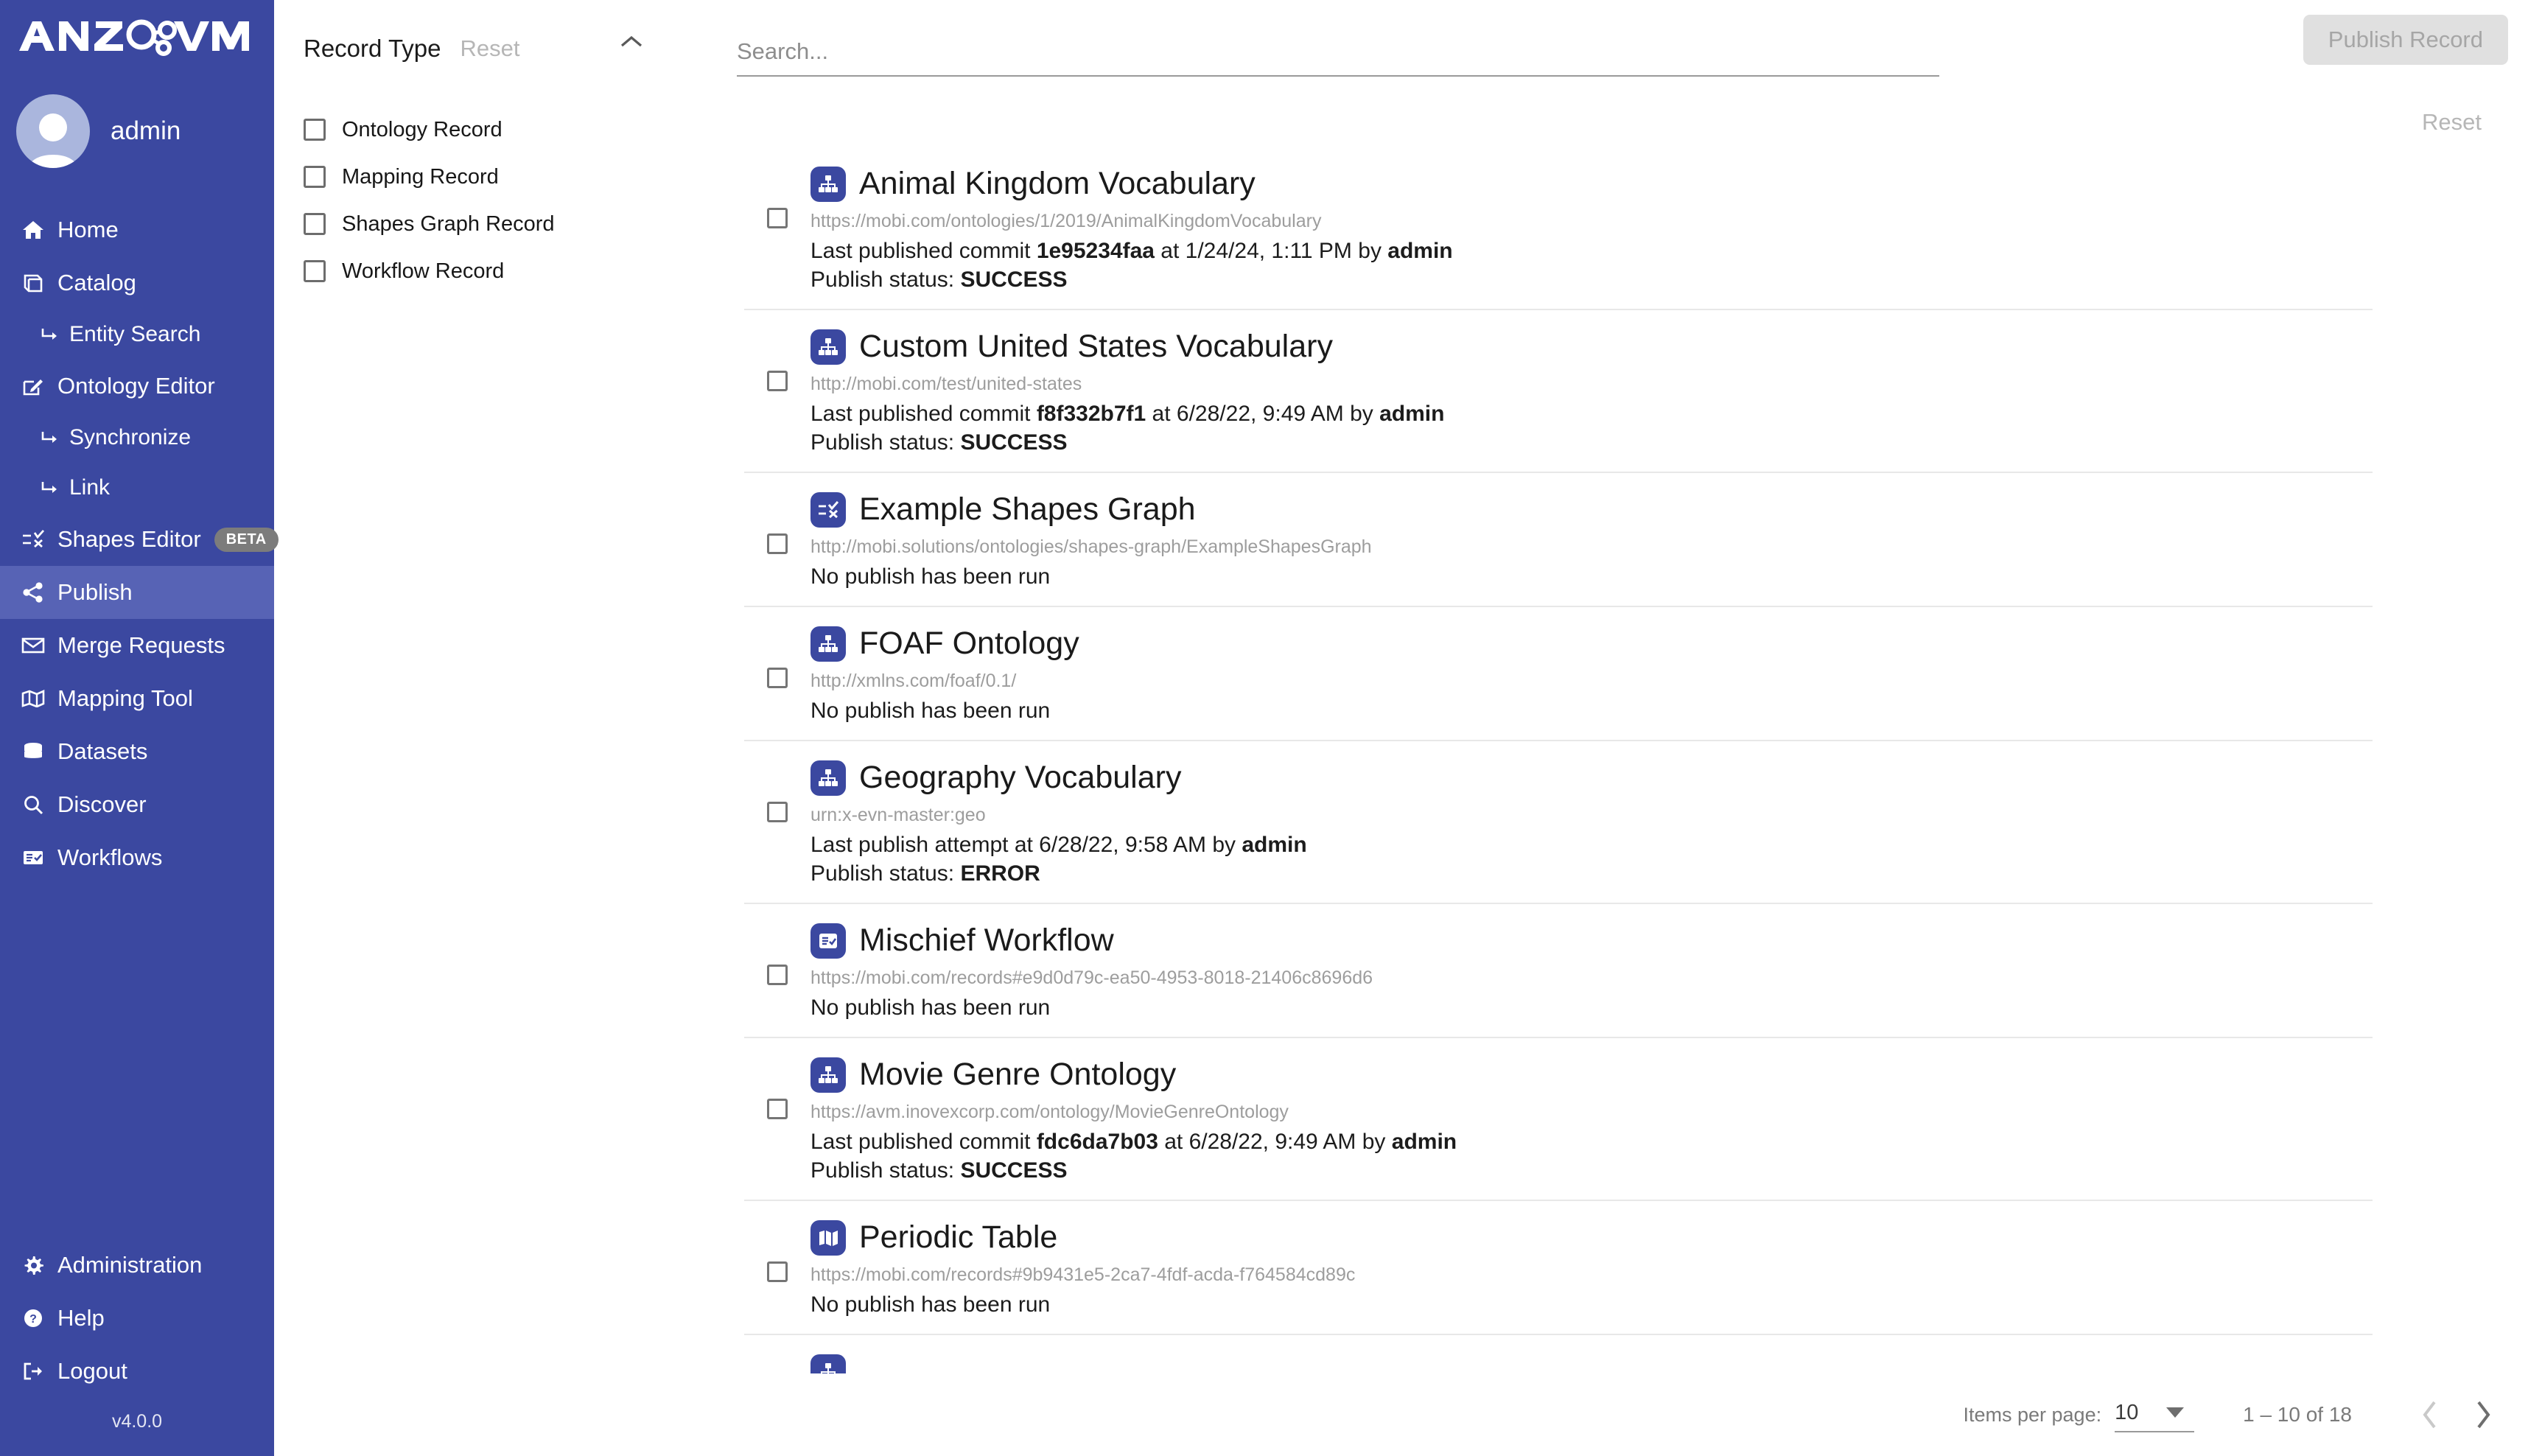  I want to click on sidebar-item-label: Ontology Editor, so click(136, 386).